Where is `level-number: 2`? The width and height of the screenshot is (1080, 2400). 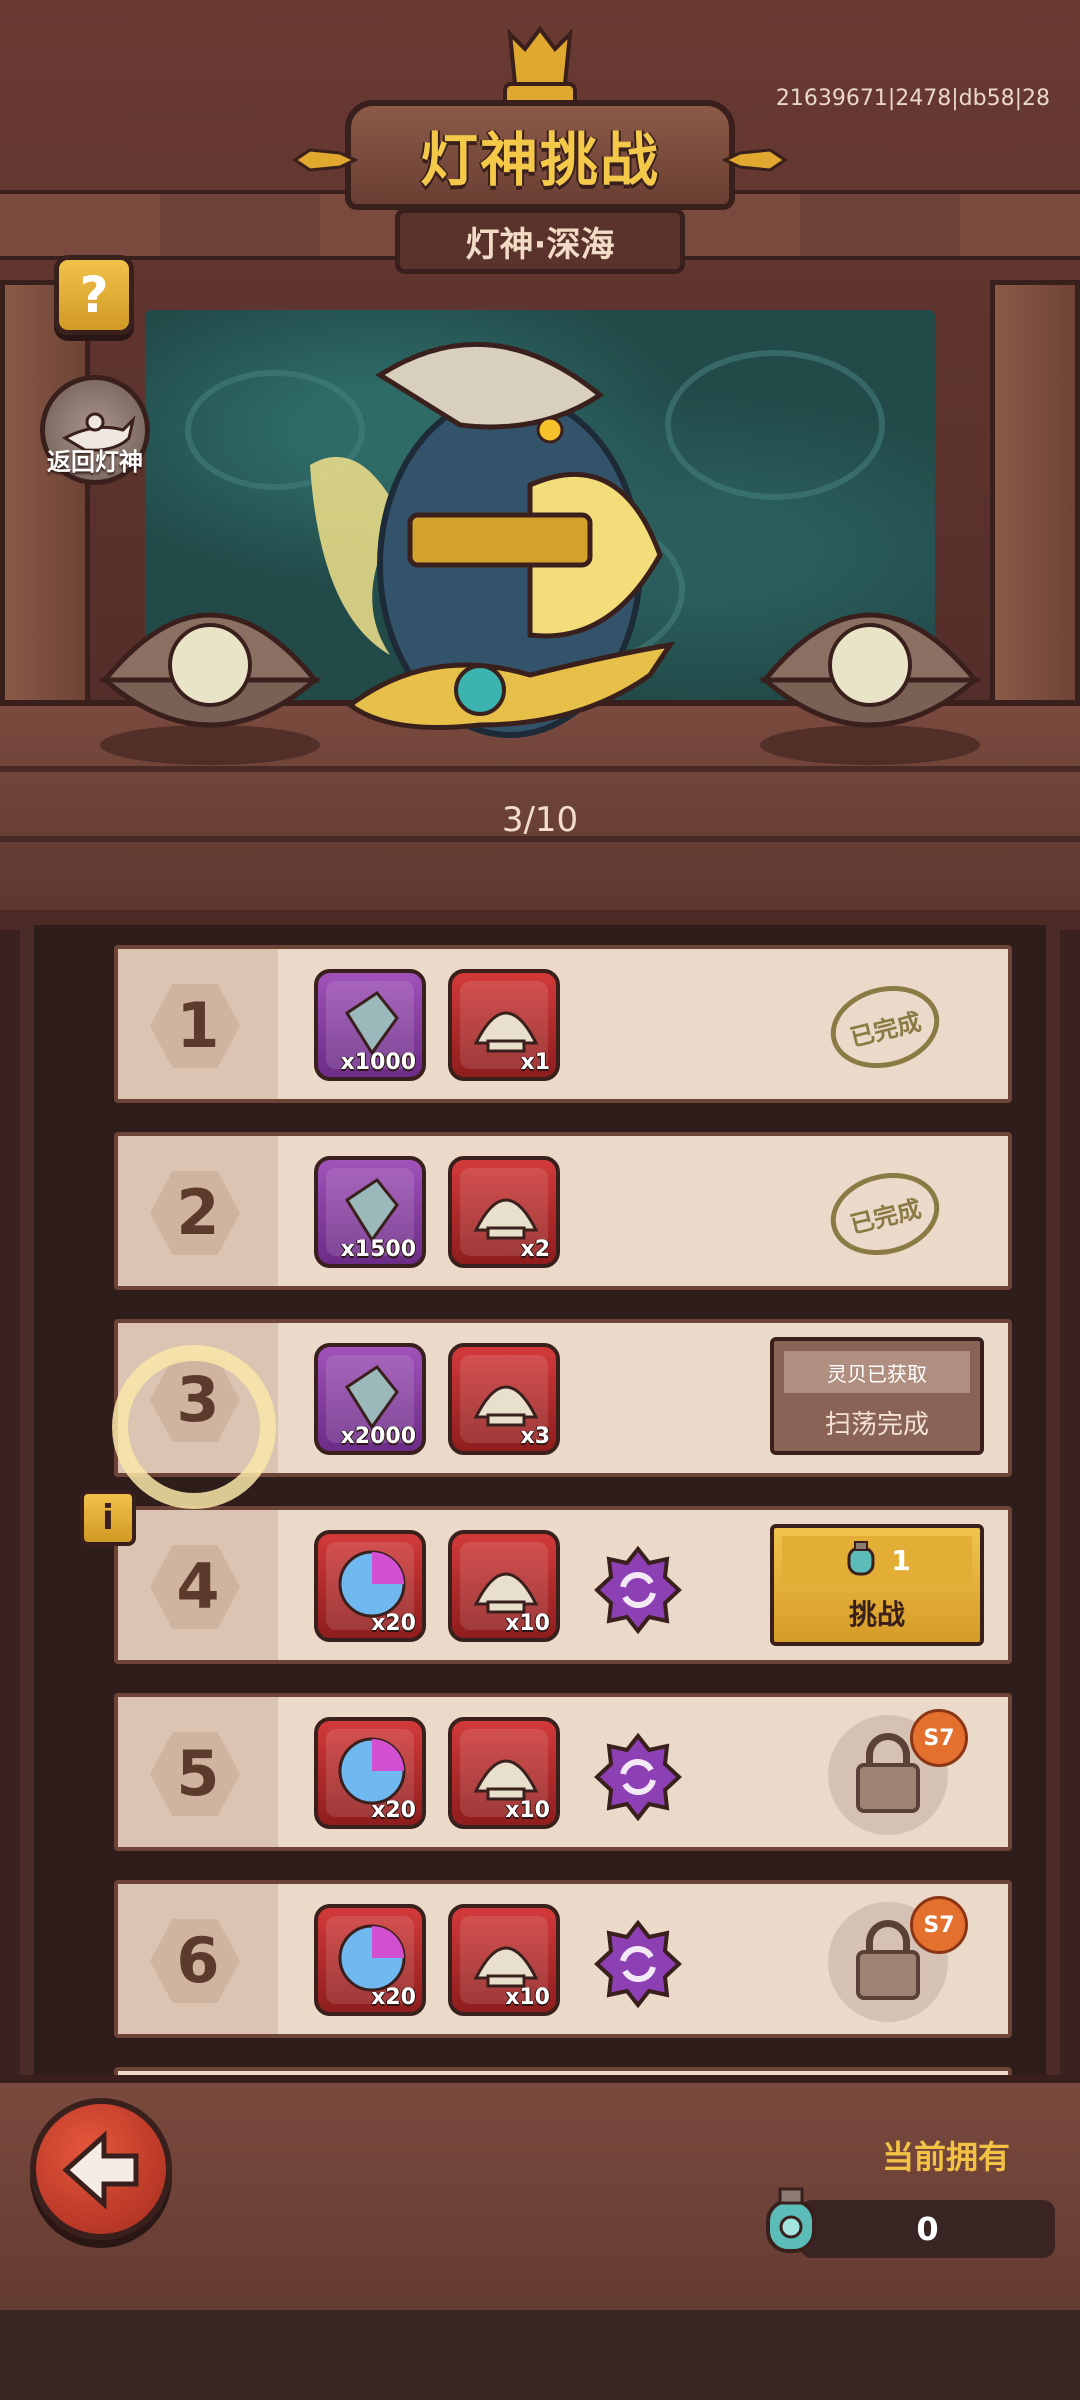 level-number: 2 is located at coordinates (198, 1212).